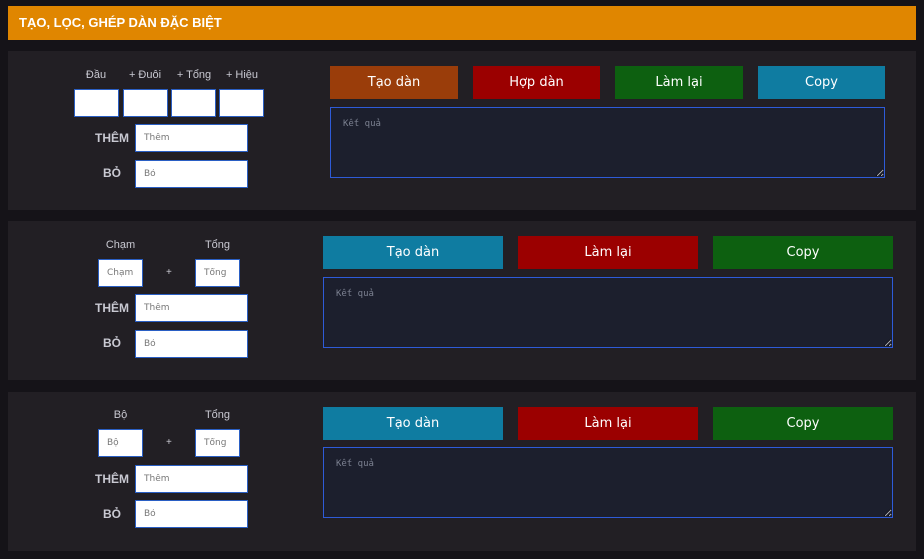  I want to click on label-tong: + Tổng, so click(194, 75).